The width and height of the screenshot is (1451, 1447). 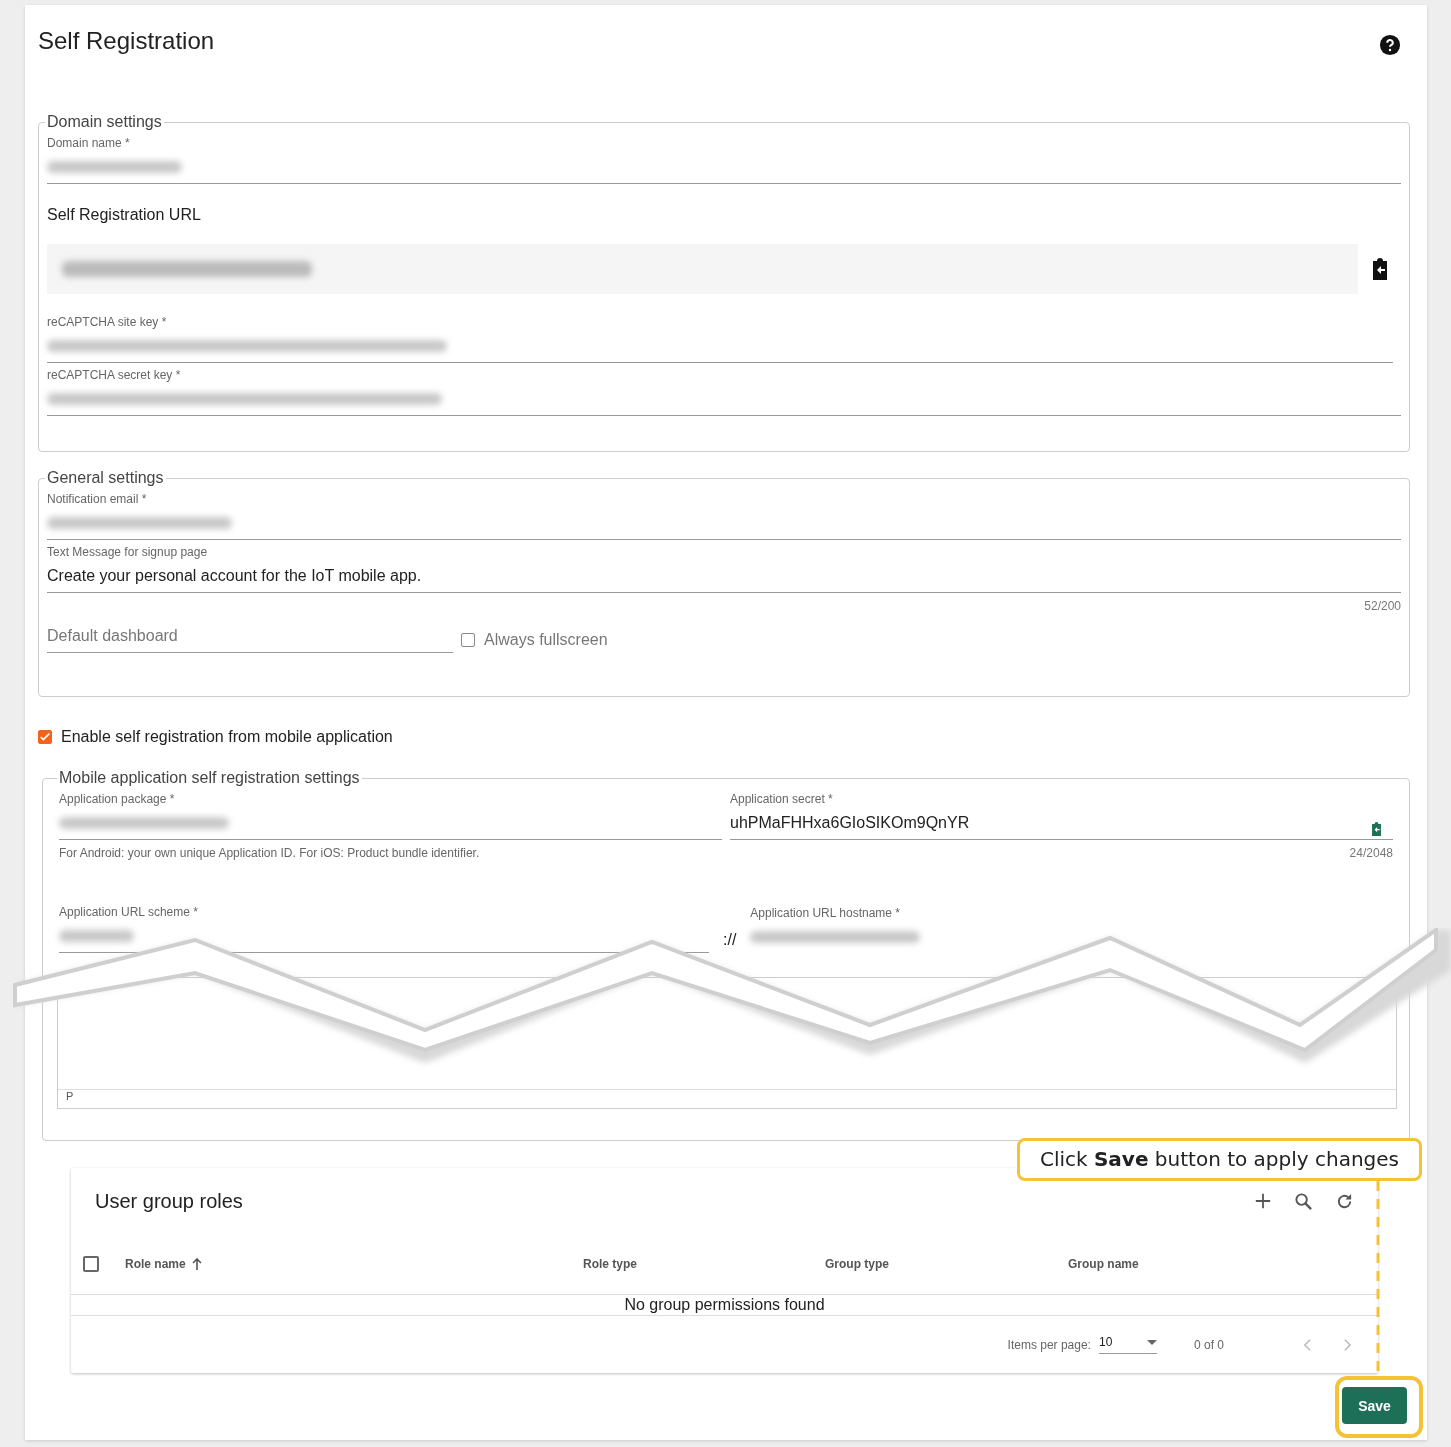 I want to click on editor-status: P, so click(x=70, y=1096).